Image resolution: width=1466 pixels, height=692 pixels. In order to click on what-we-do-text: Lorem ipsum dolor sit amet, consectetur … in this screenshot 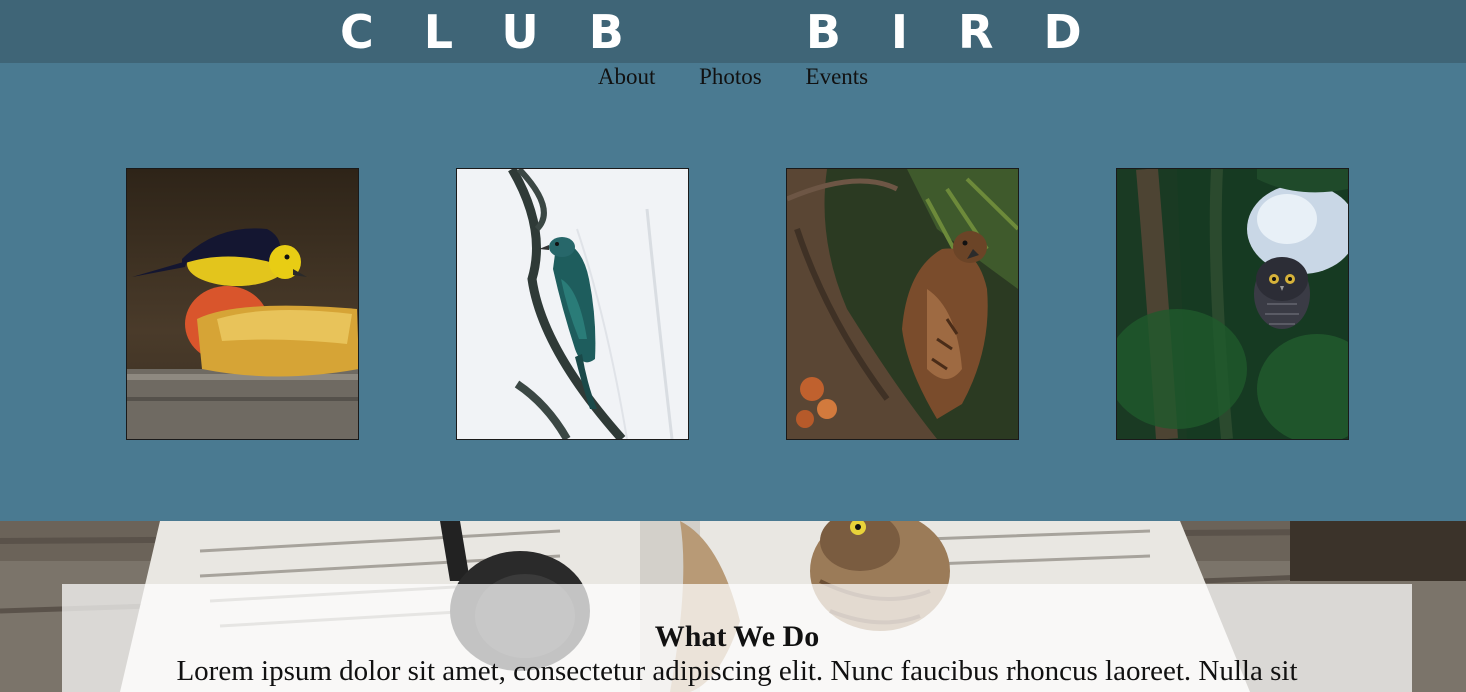, I will do `click(737, 671)`.